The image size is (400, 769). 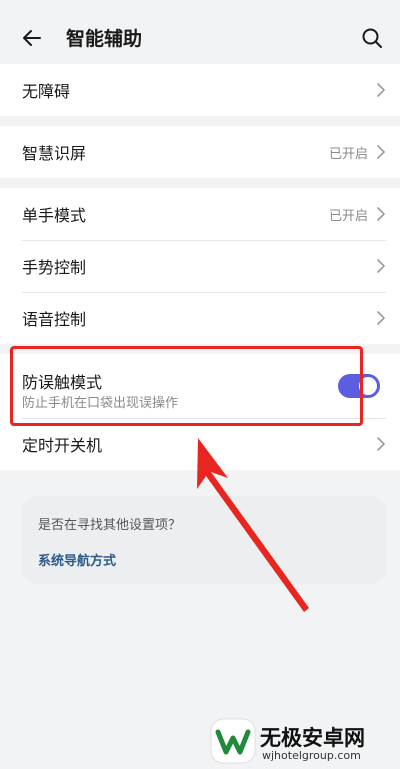 I want to click on row-gesture: 手势控制, so click(x=200, y=266).